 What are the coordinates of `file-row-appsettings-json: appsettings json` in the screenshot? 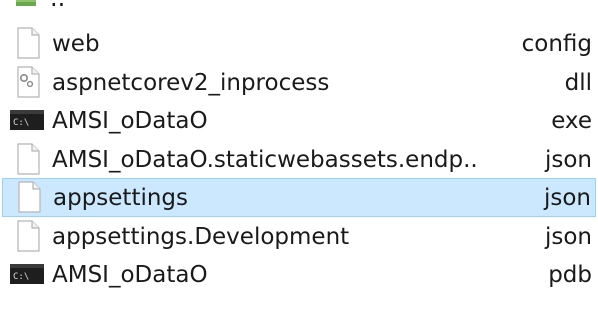 It's located at (299, 197).